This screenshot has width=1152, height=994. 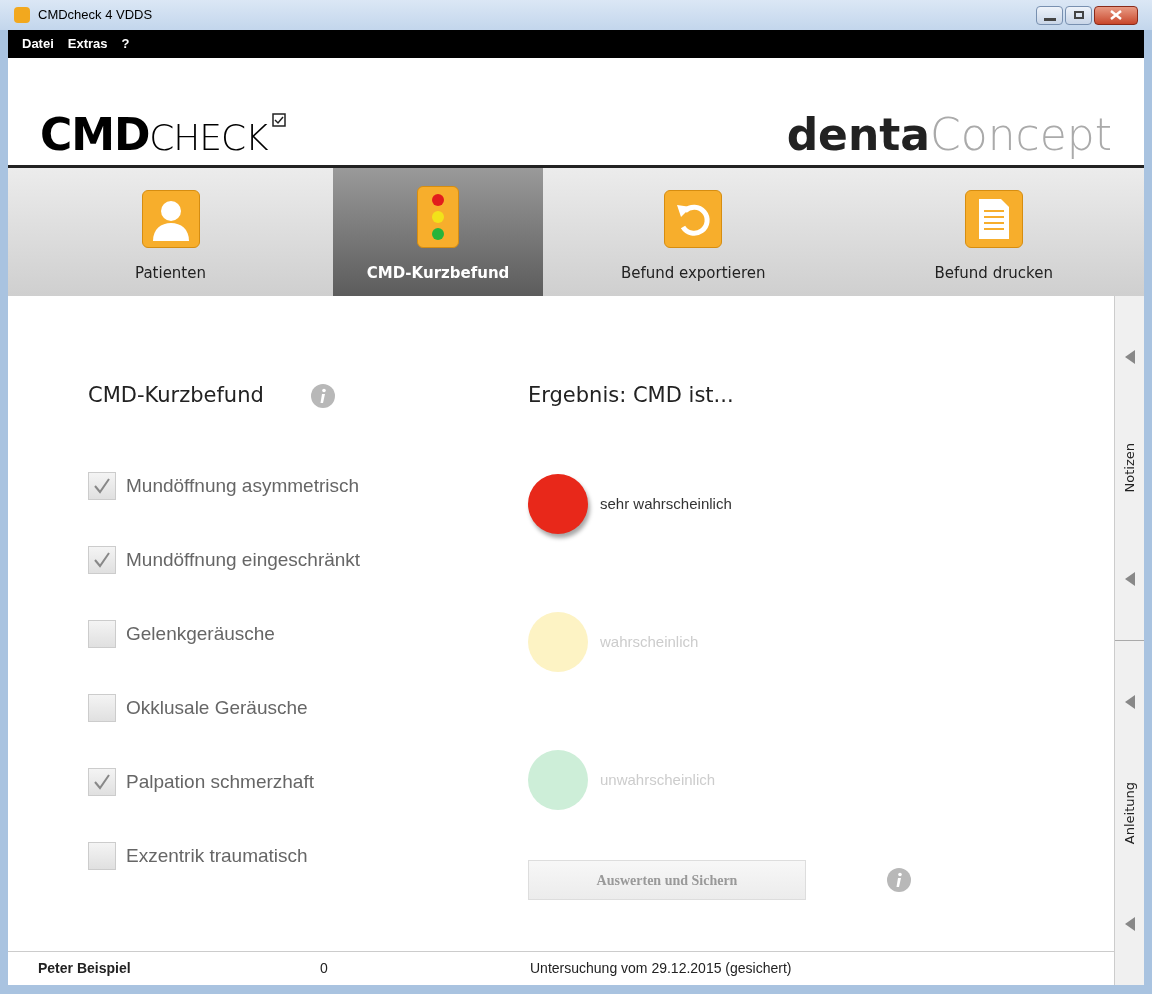 I want to click on checkbox-label: Gelenkgeräusche, so click(x=200, y=633).